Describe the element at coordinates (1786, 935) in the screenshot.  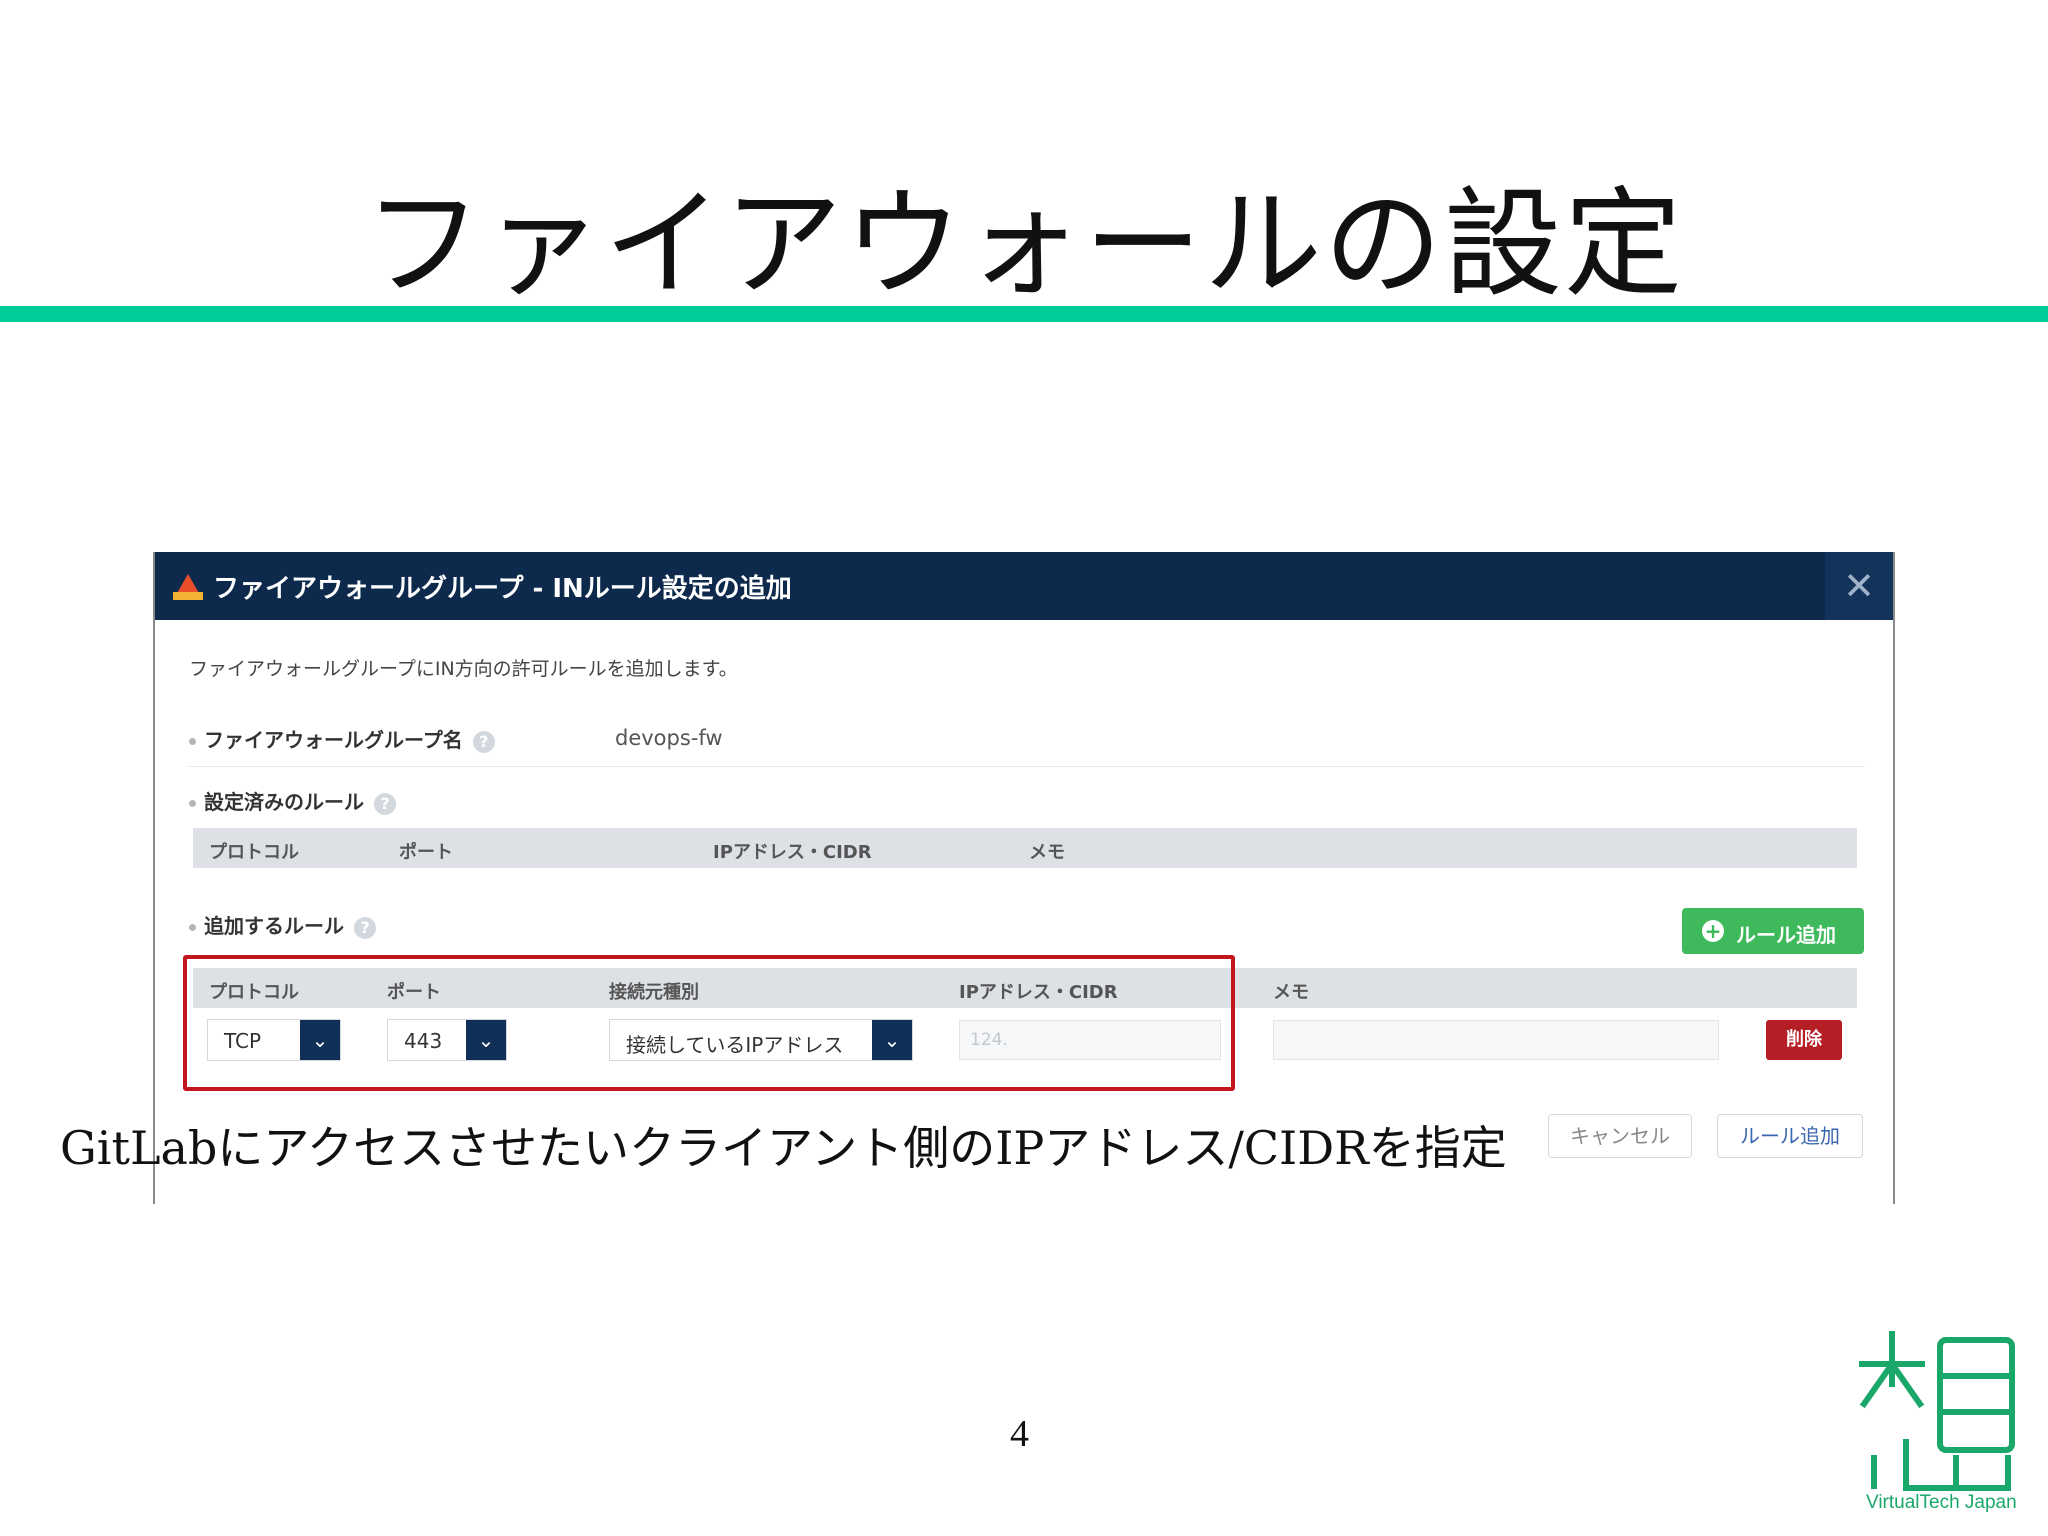
I see `add-rule-button-label: ルール追加` at that location.